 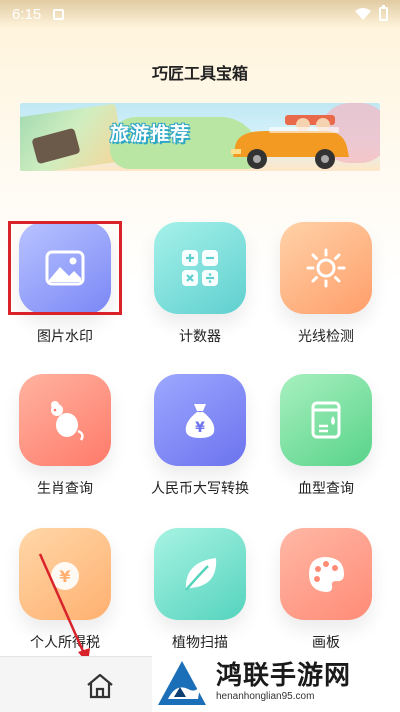 What do you see at coordinates (200, 489) in the screenshot?
I see `tool-label: 人民币大写转换` at bounding box center [200, 489].